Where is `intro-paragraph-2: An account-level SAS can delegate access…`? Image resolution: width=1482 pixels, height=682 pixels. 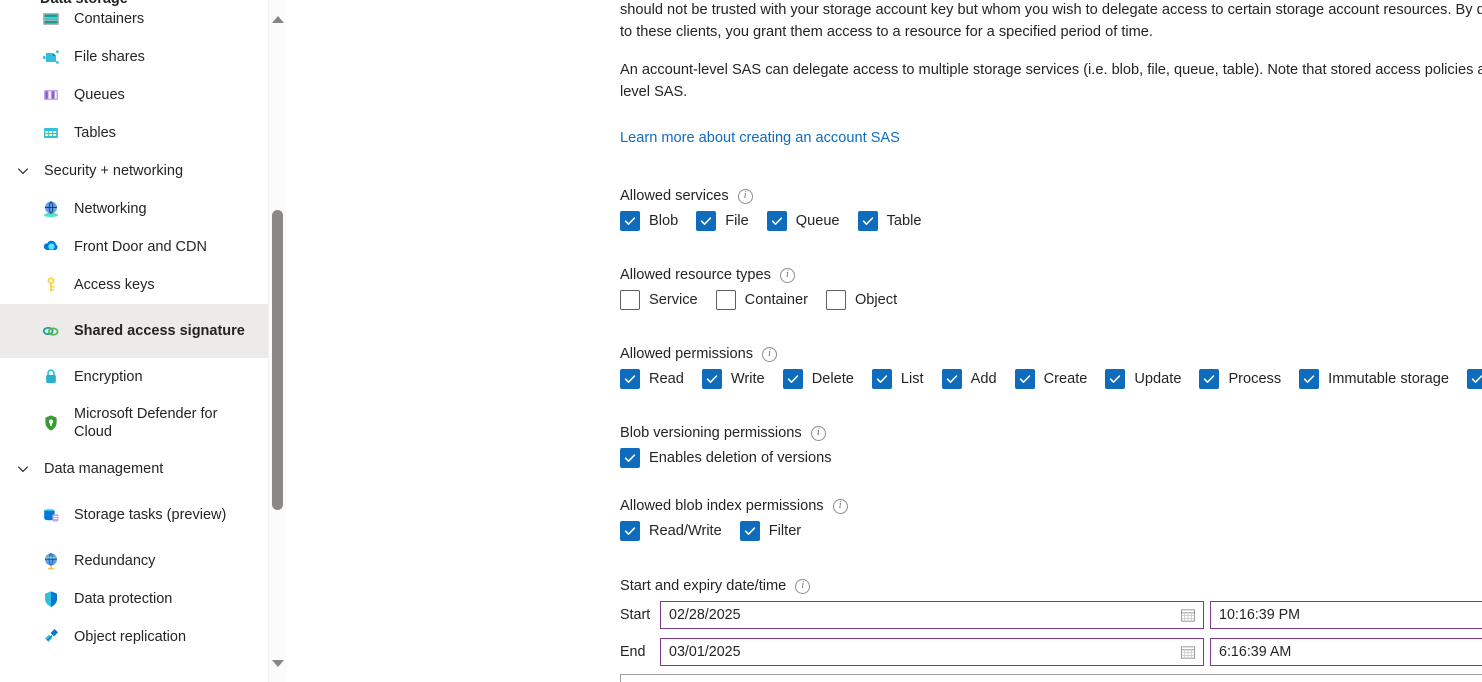 intro-paragraph-2: An account-level SAS can delegate access… is located at coordinates (1051, 81).